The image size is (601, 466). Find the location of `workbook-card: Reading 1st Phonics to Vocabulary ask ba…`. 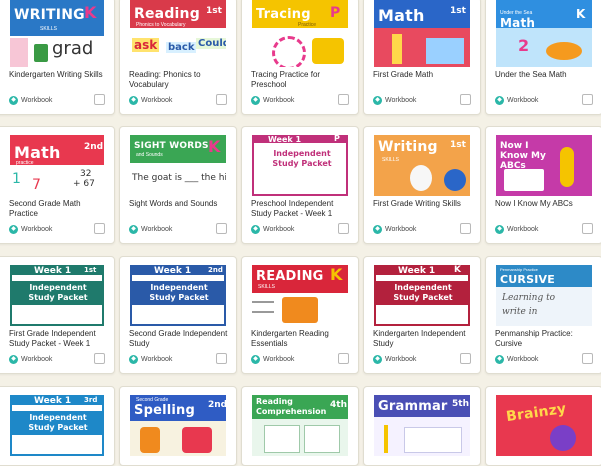

workbook-card: Reading 1st Phonics to Vocabulary ask ba… is located at coordinates (178, 57).